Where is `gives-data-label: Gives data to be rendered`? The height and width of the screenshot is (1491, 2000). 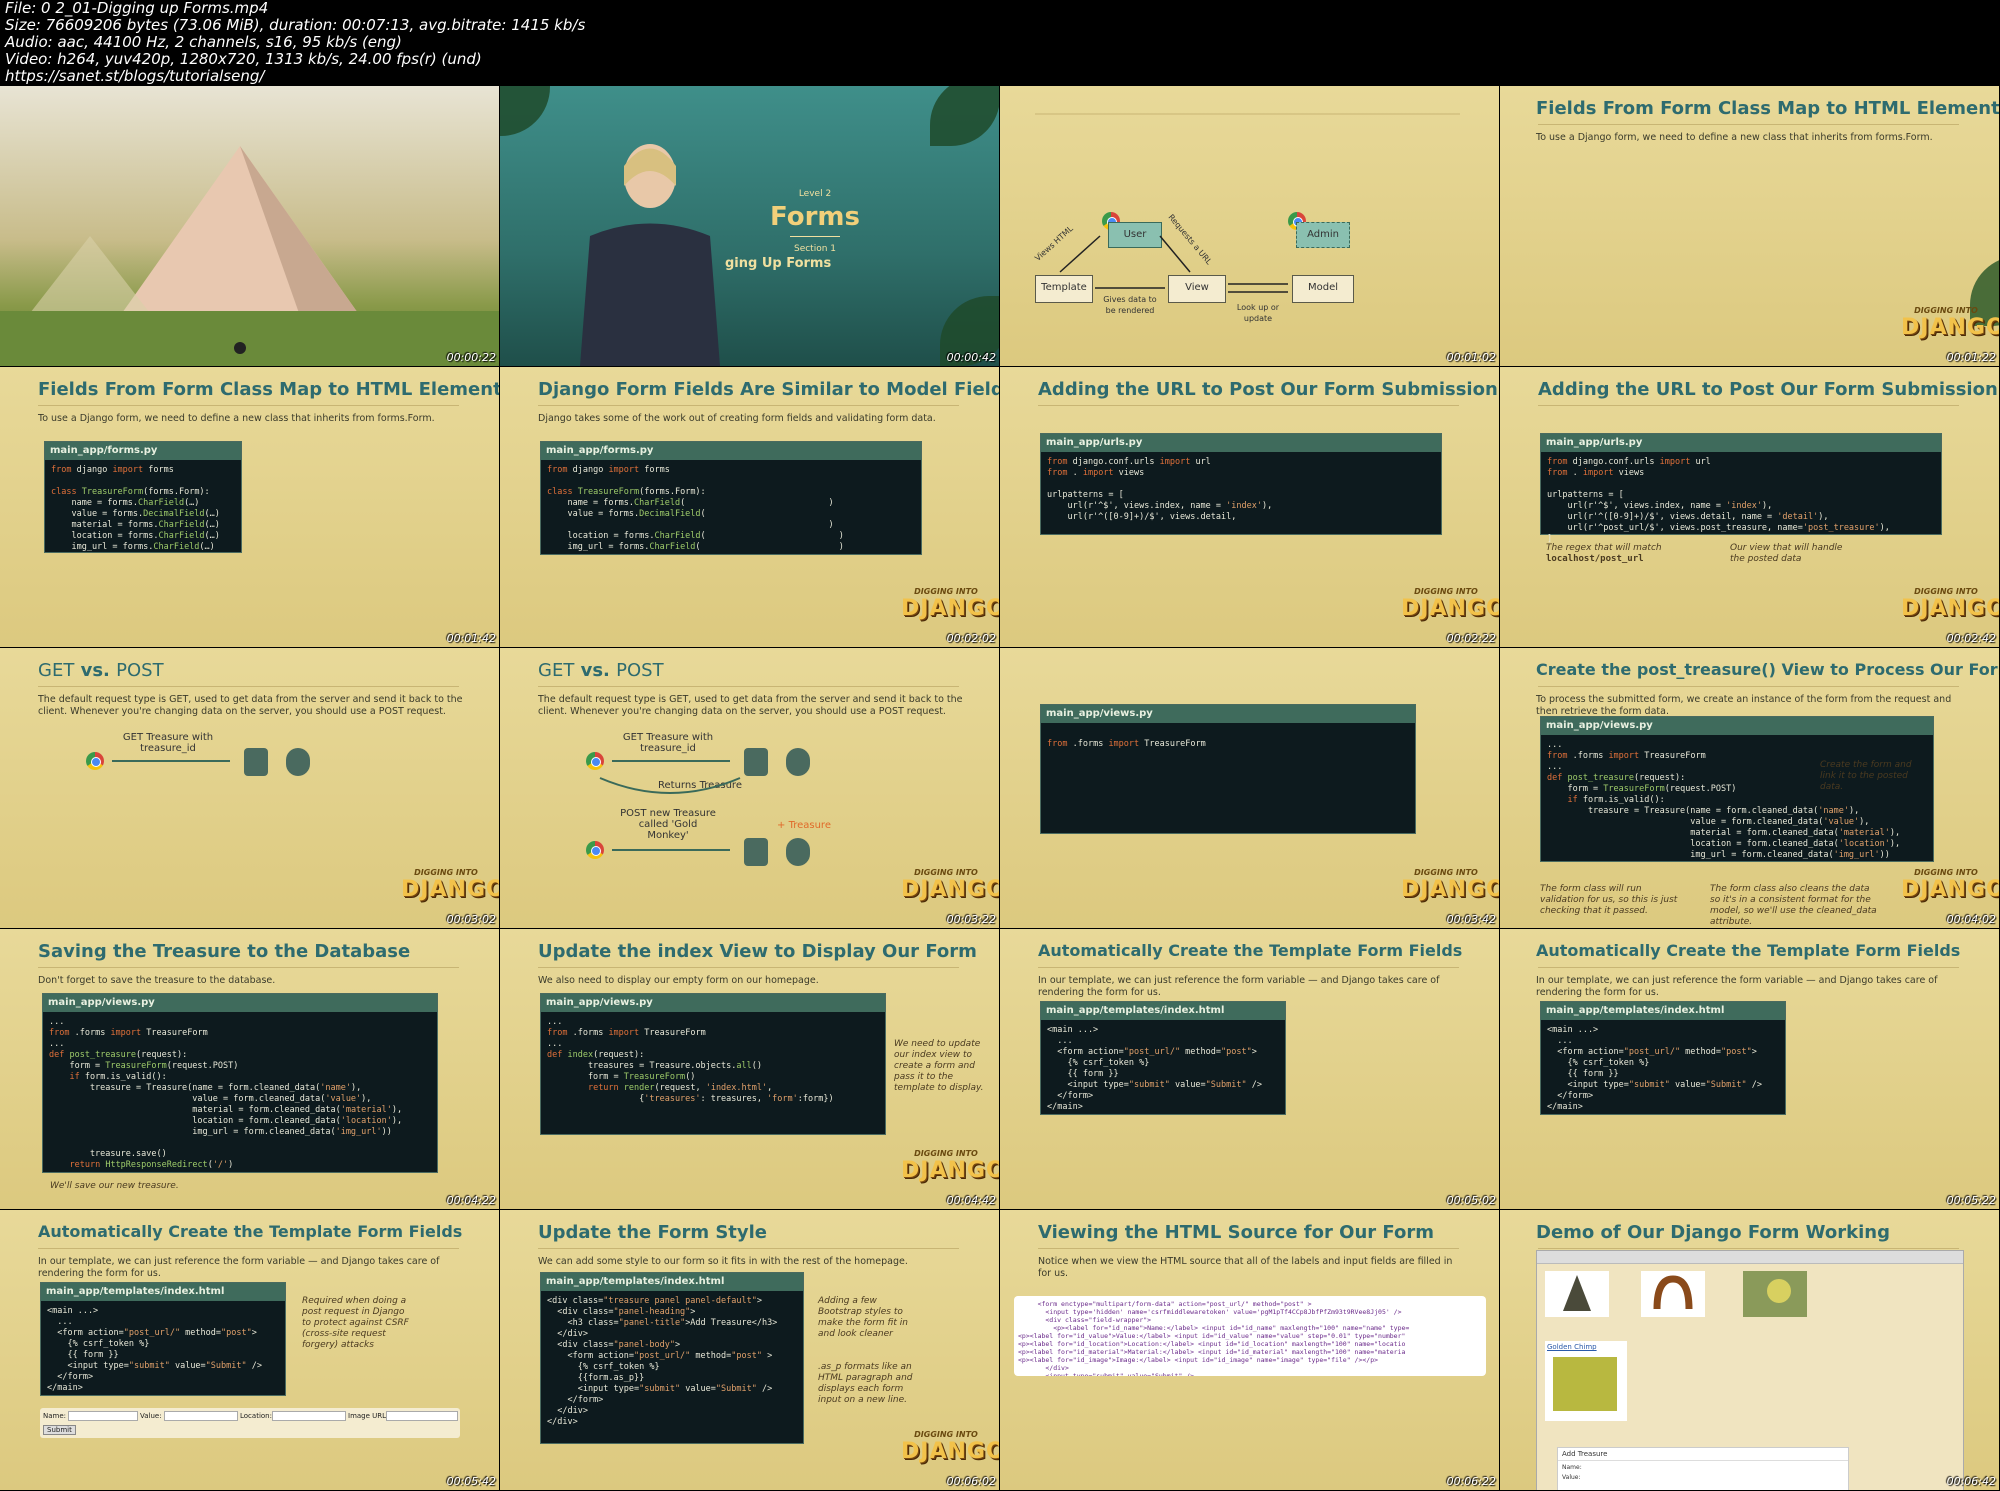 gives-data-label: Gives data to be rendered is located at coordinates (1130, 305).